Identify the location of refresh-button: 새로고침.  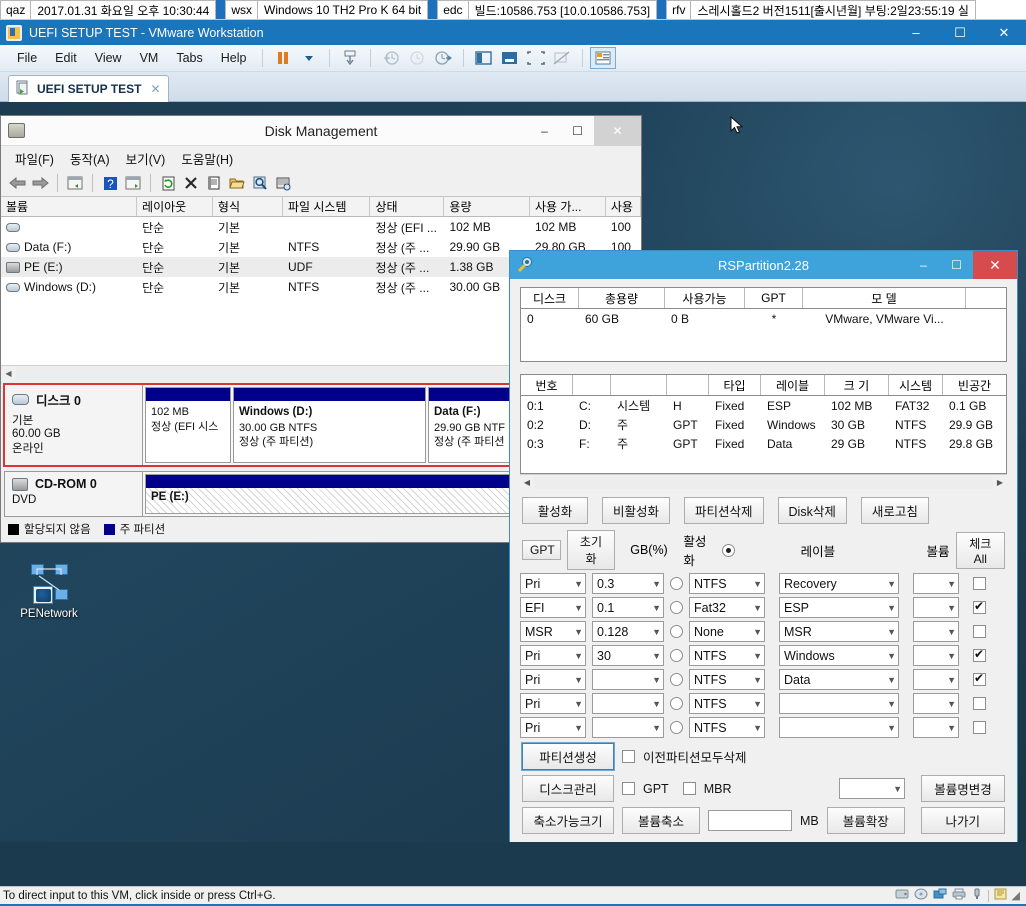
(894, 510).